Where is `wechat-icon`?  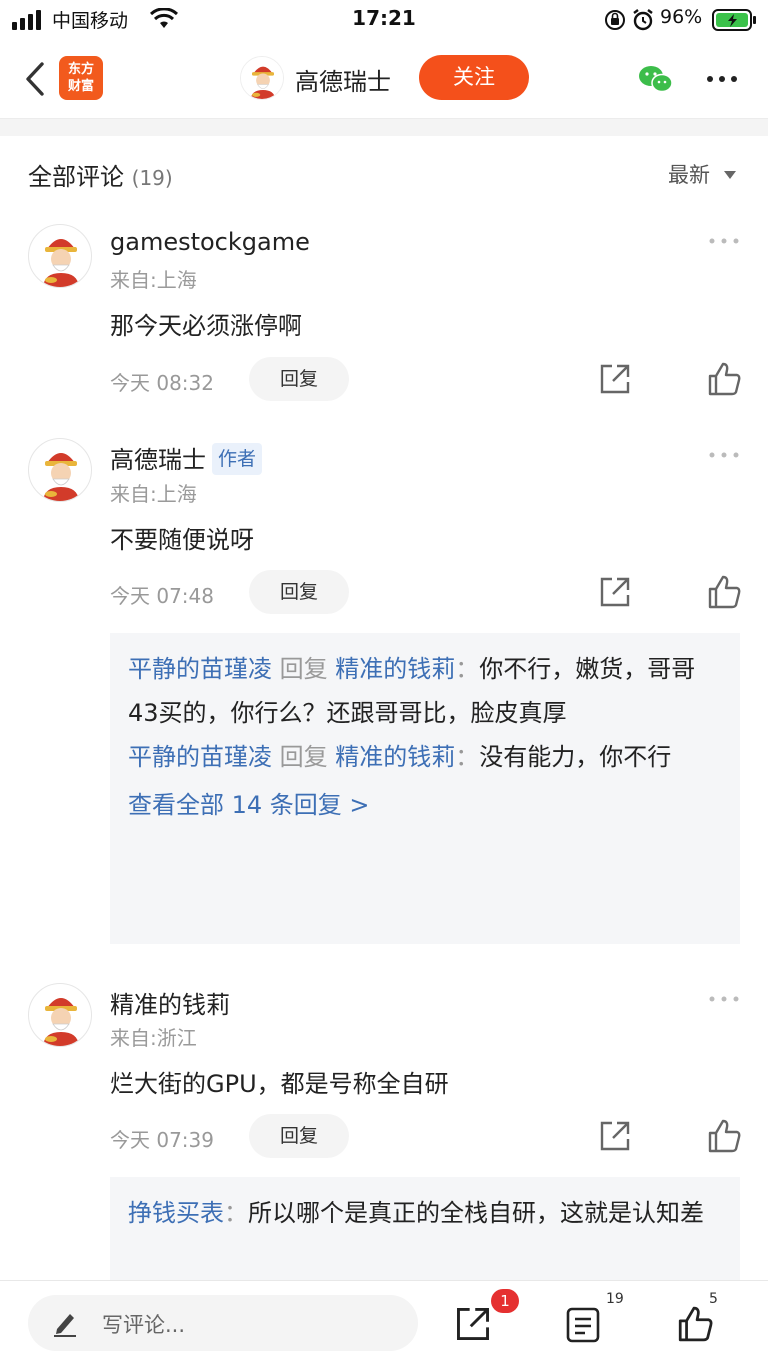
wechat-icon is located at coordinates (656, 79).